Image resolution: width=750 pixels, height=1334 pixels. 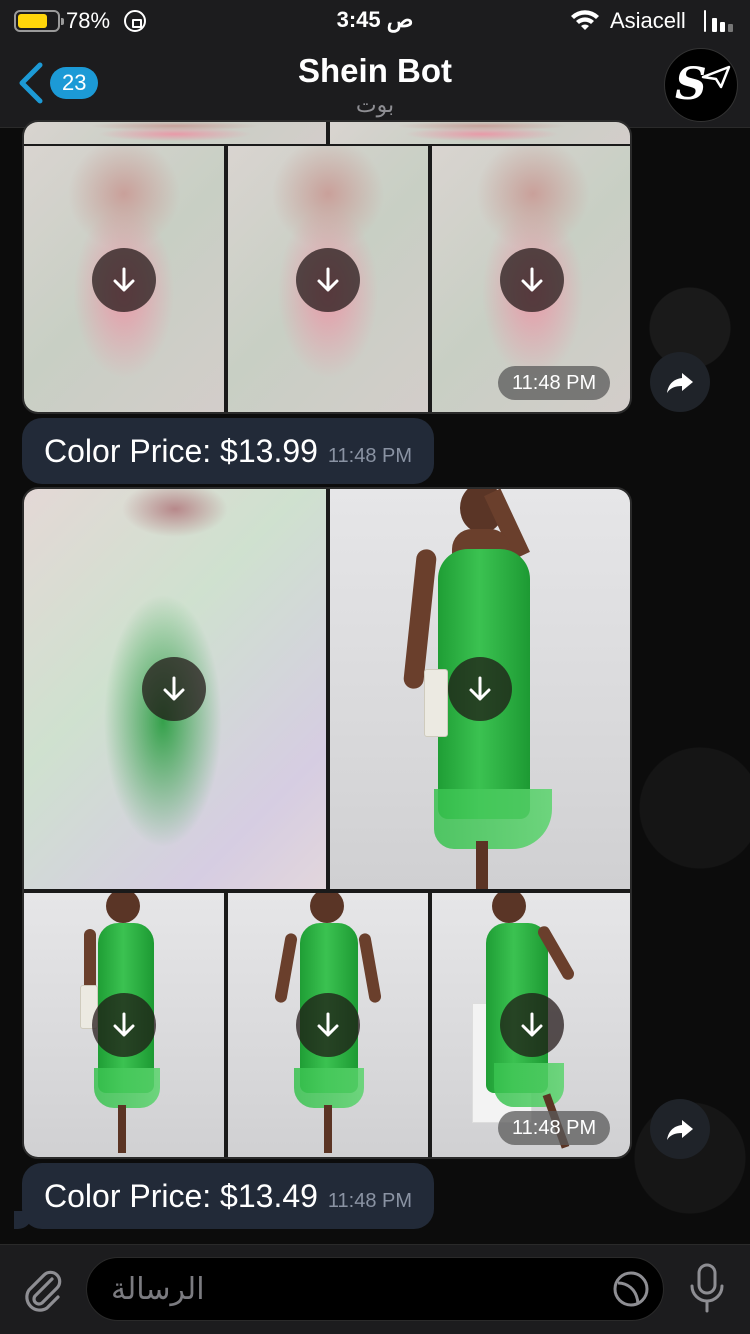 I want to click on message-text: Color Price: $13.99, so click(x=181, y=451).